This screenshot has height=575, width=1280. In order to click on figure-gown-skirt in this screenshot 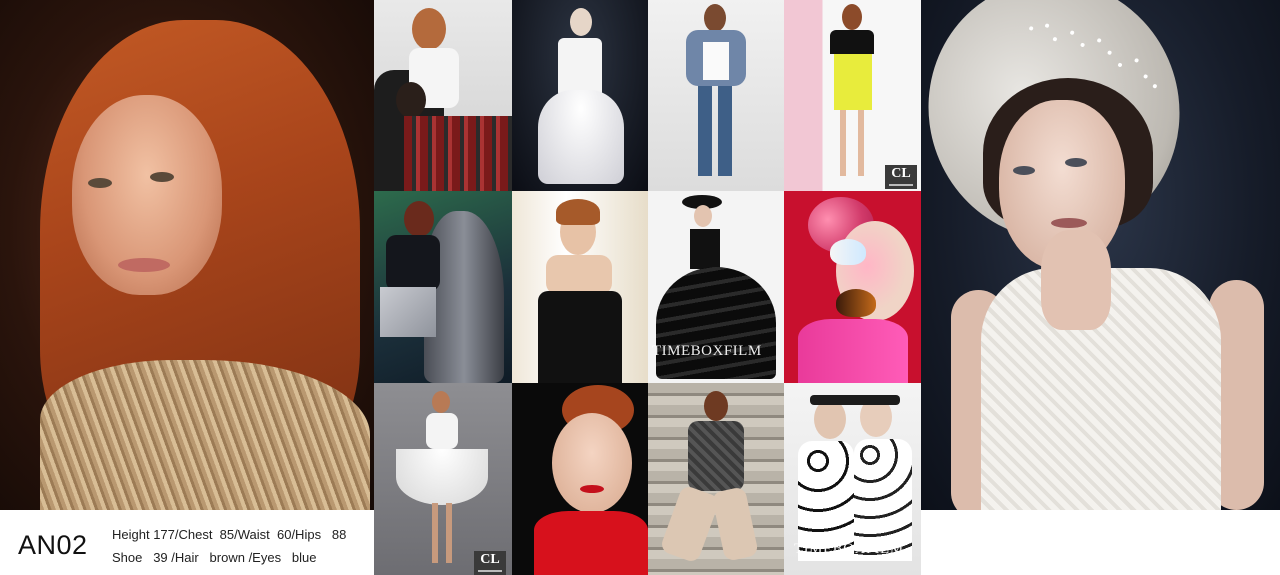, I will do `click(581, 137)`.